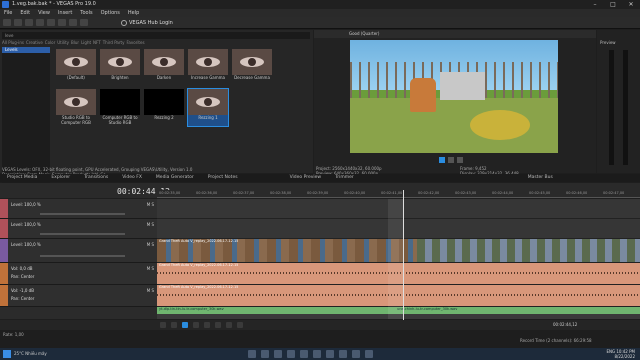  I want to click on save-icon, so click(29, 22).